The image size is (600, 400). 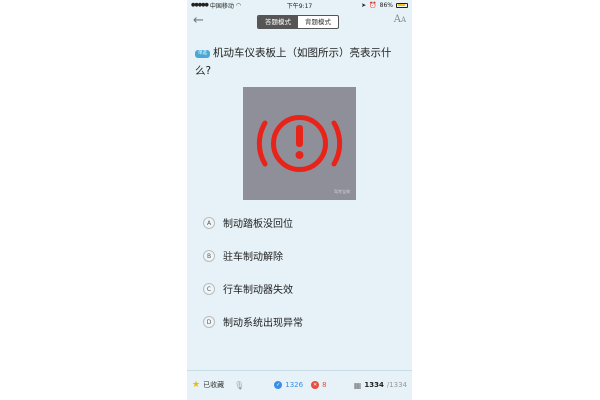 I want to click on star-icon: ★, so click(x=196, y=385).